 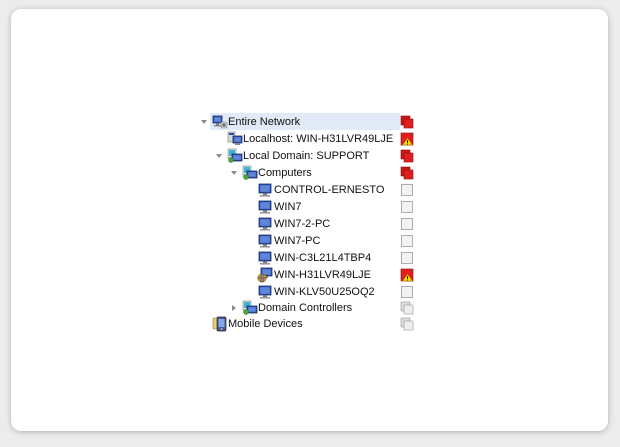 What do you see at coordinates (329, 190) in the screenshot?
I see `tree-node-label: CONTROL-ERNESTO` at bounding box center [329, 190].